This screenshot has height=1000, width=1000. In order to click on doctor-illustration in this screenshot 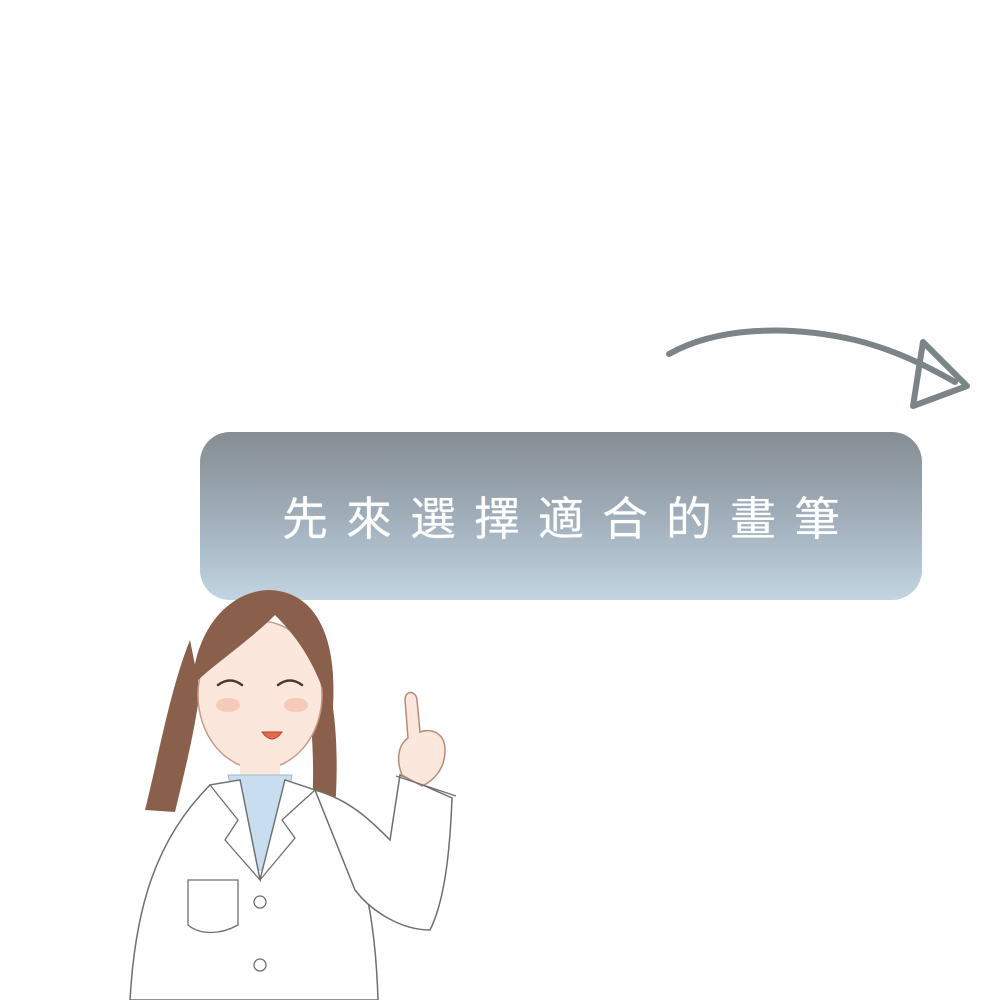, I will do `click(293, 795)`.